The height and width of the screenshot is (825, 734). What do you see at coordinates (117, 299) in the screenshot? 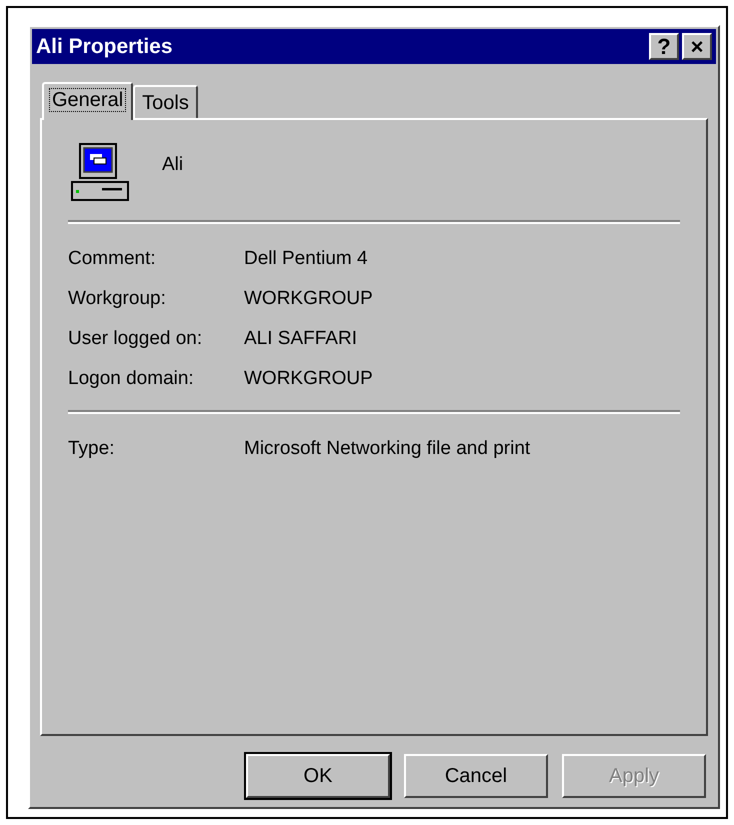
I see `field-label: Workgroup:` at bounding box center [117, 299].